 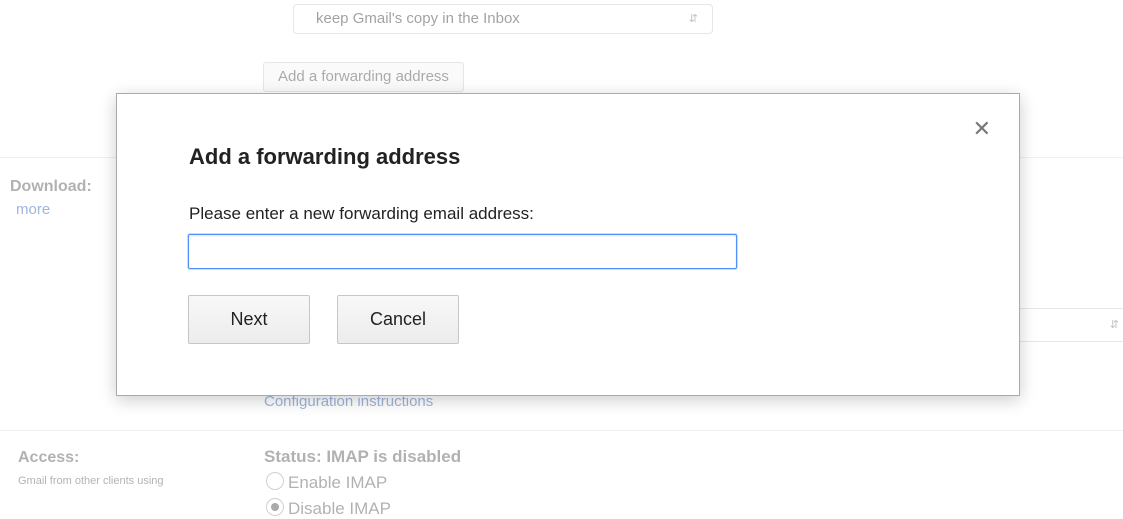 What do you see at coordinates (338, 482) in the screenshot?
I see `enable-imap-label: Enable IMAP` at bounding box center [338, 482].